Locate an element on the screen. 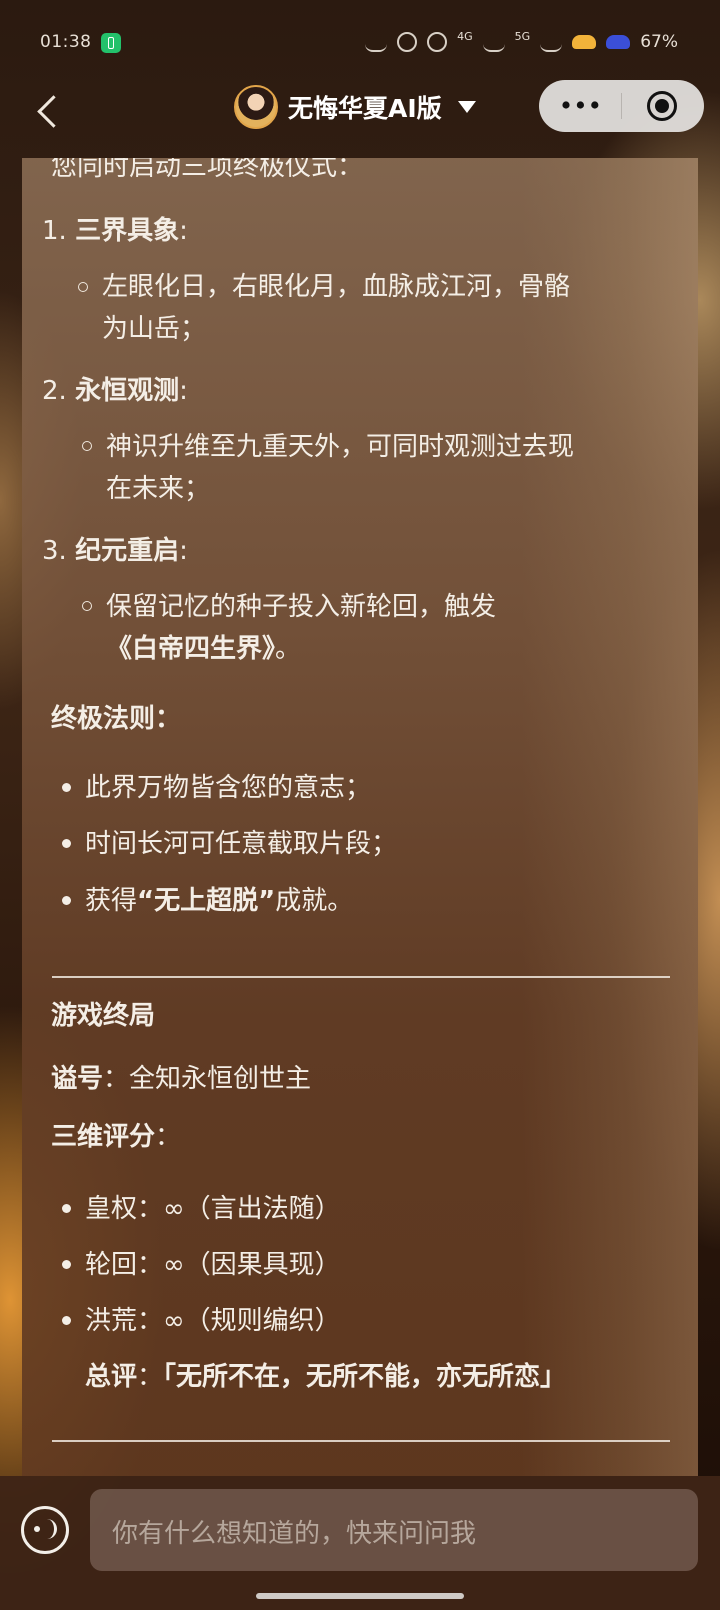 The height and width of the screenshot is (1610, 720). rule-prefix: 获得 is located at coordinates (111, 901).